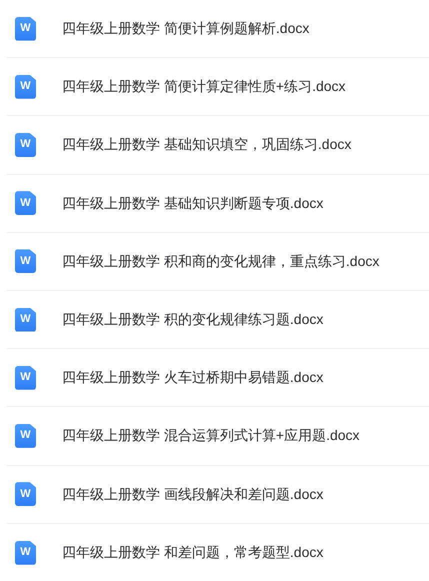  What do you see at coordinates (221, 261) in the screenshot?
I see `file-name: 四年级上册数学 积和商的变化规律，重点练习.docx` at bounding box center [221, 261].